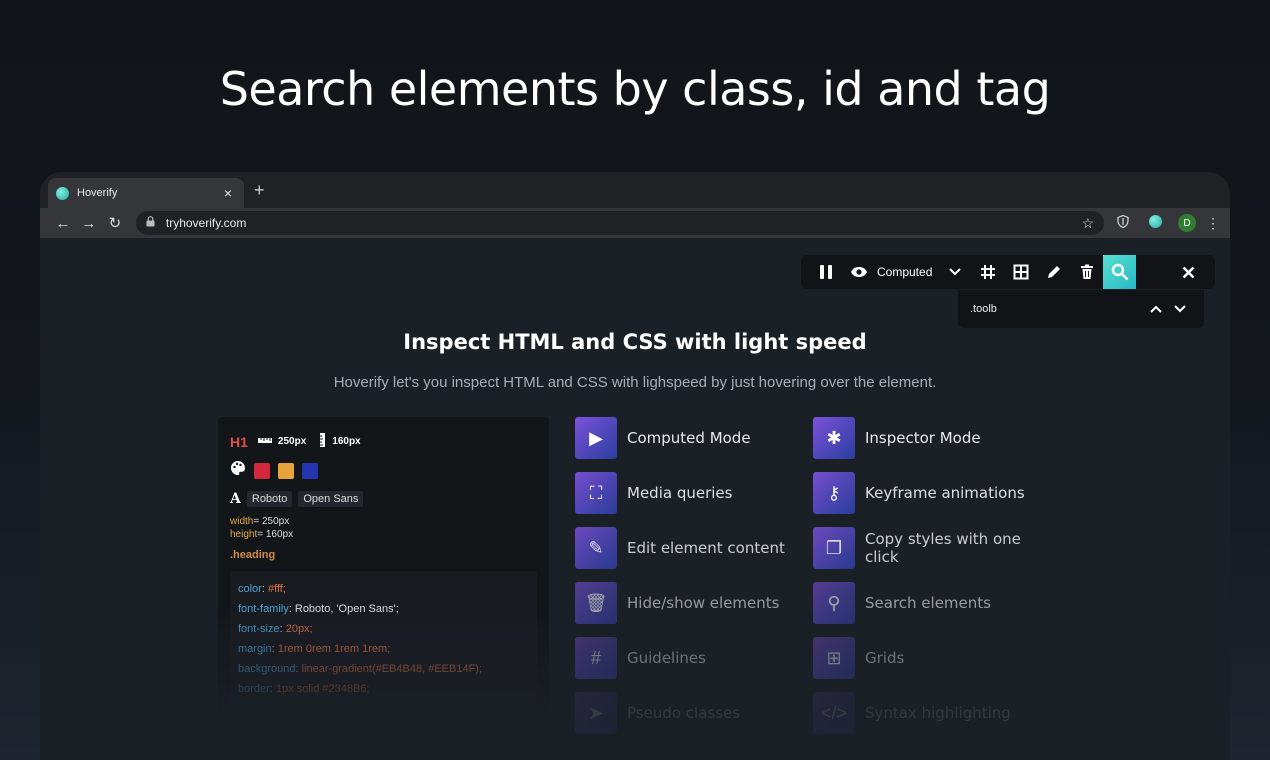  I want to click on nav-bar: ← → ↻ tryhoverify.com ☆ D ⋮, so click(635, 223).